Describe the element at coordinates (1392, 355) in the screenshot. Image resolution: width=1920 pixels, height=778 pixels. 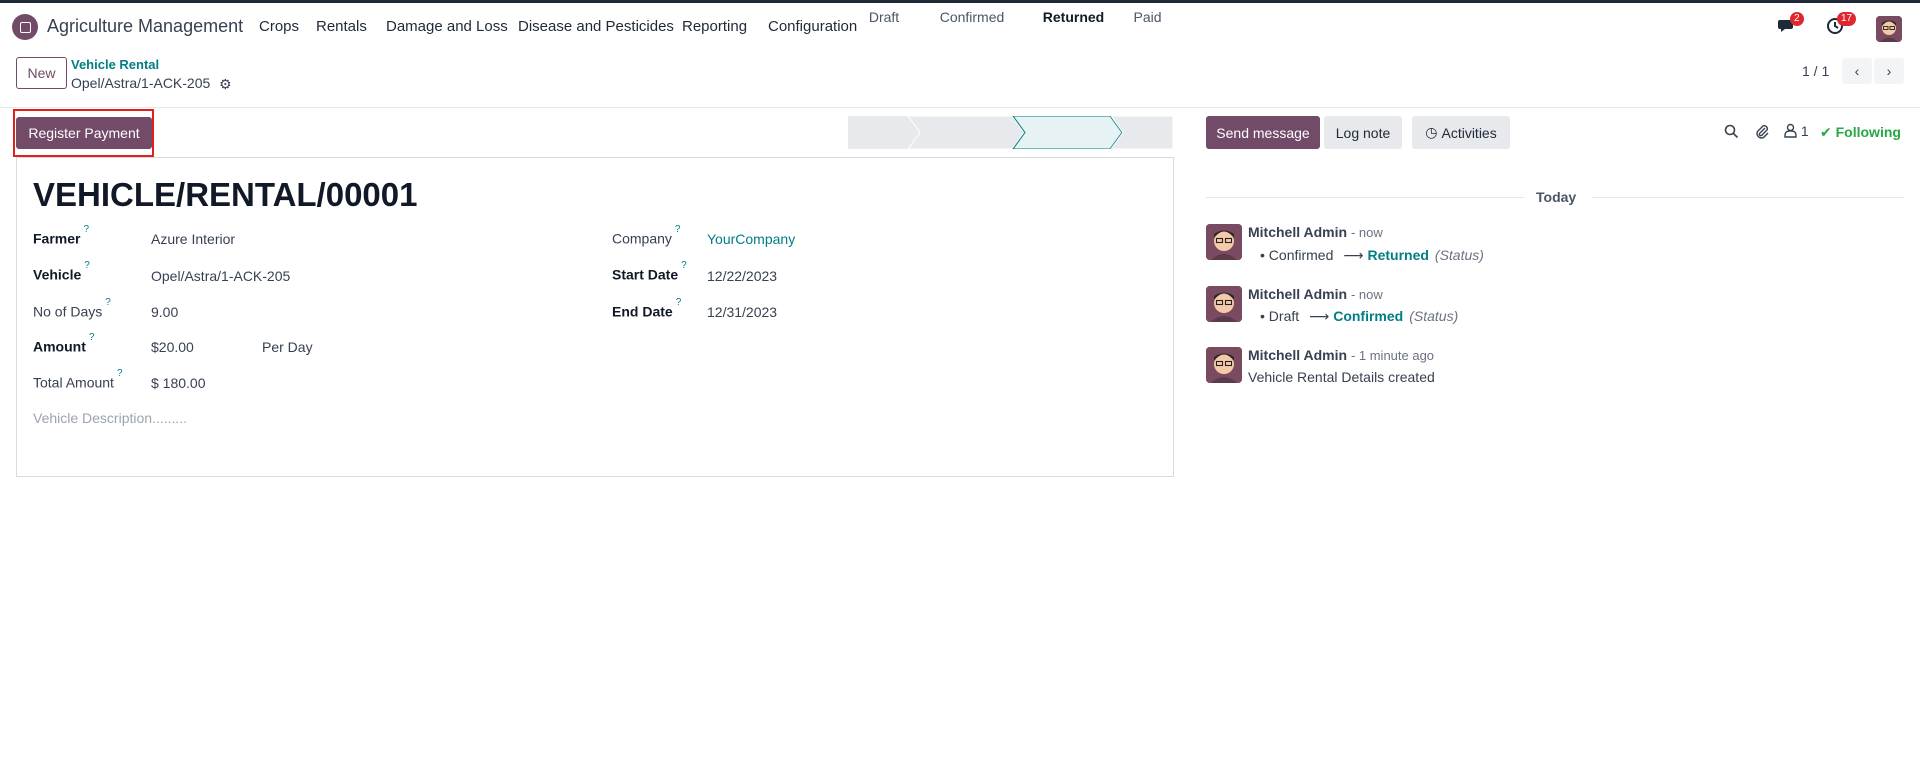
I see `message-time: - 1 minute ago` at that location.